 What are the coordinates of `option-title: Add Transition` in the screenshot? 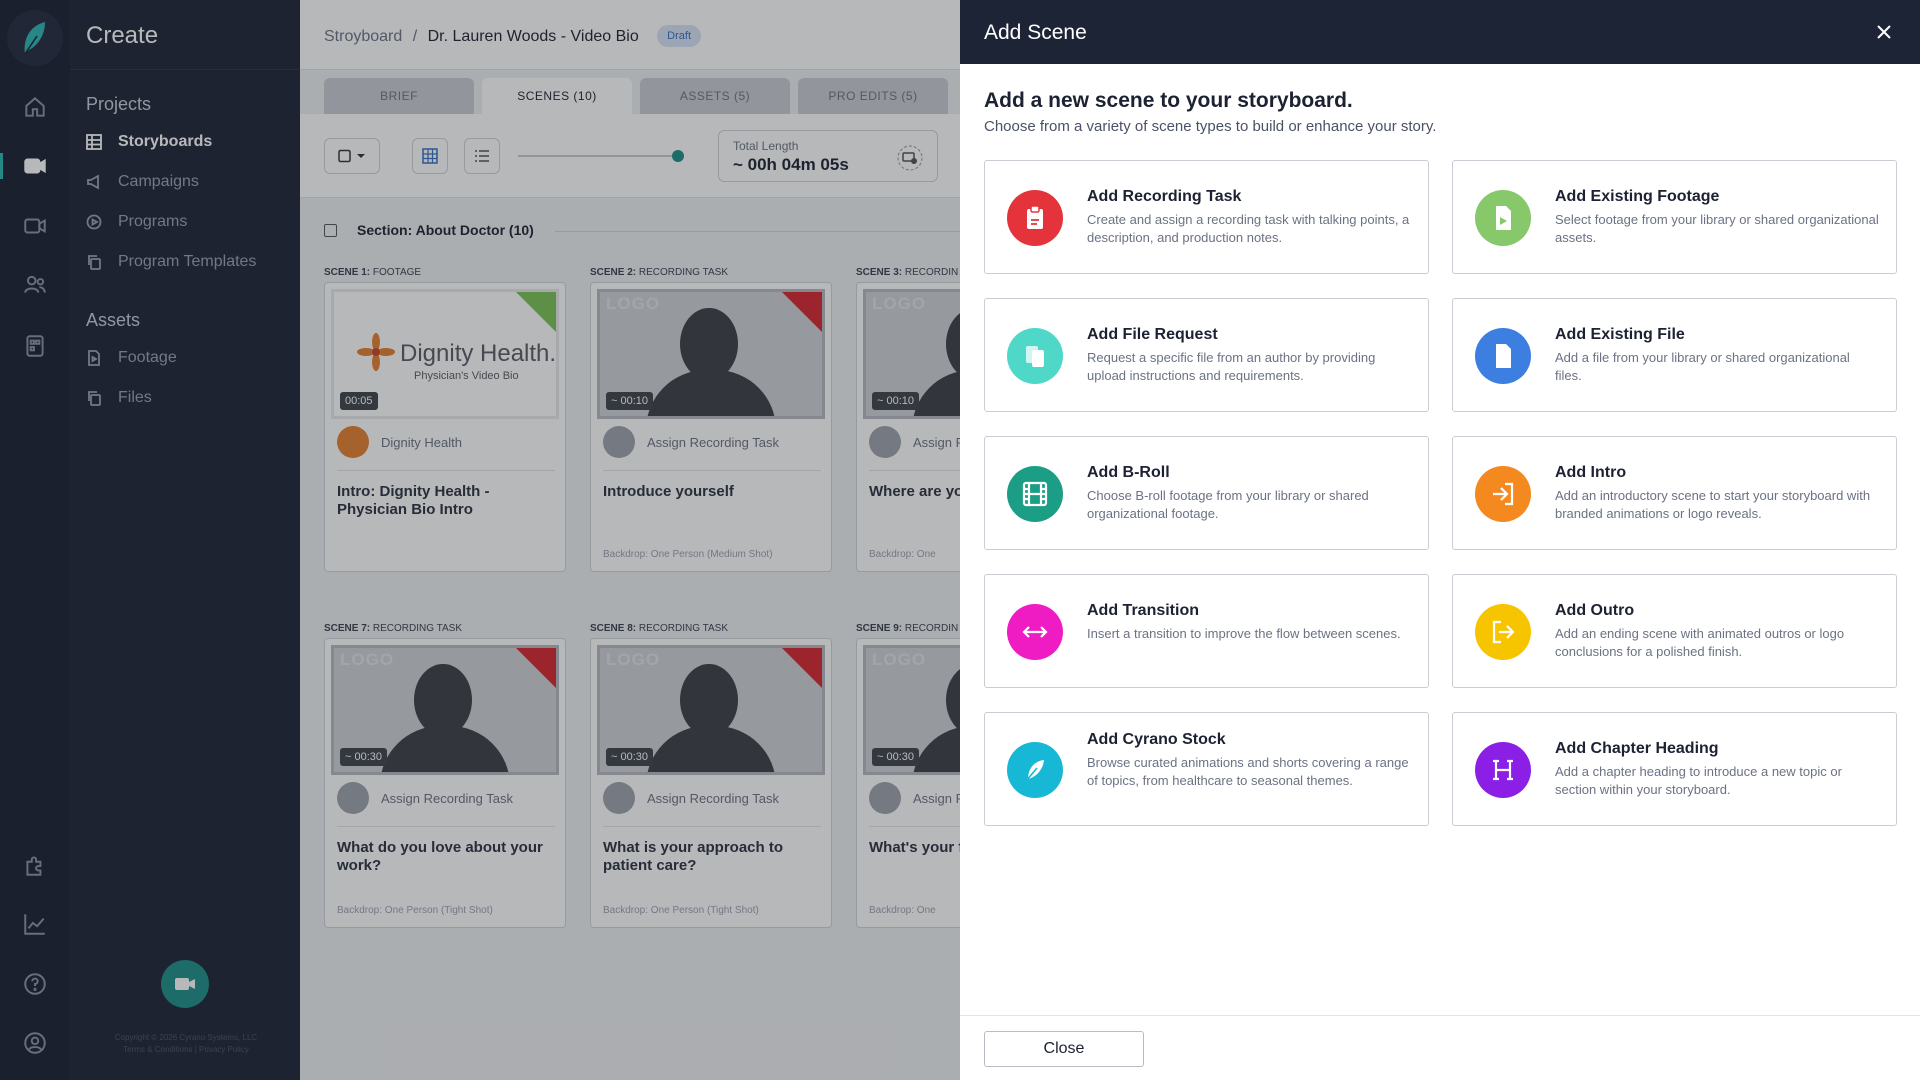 It's located at (1143, 610).